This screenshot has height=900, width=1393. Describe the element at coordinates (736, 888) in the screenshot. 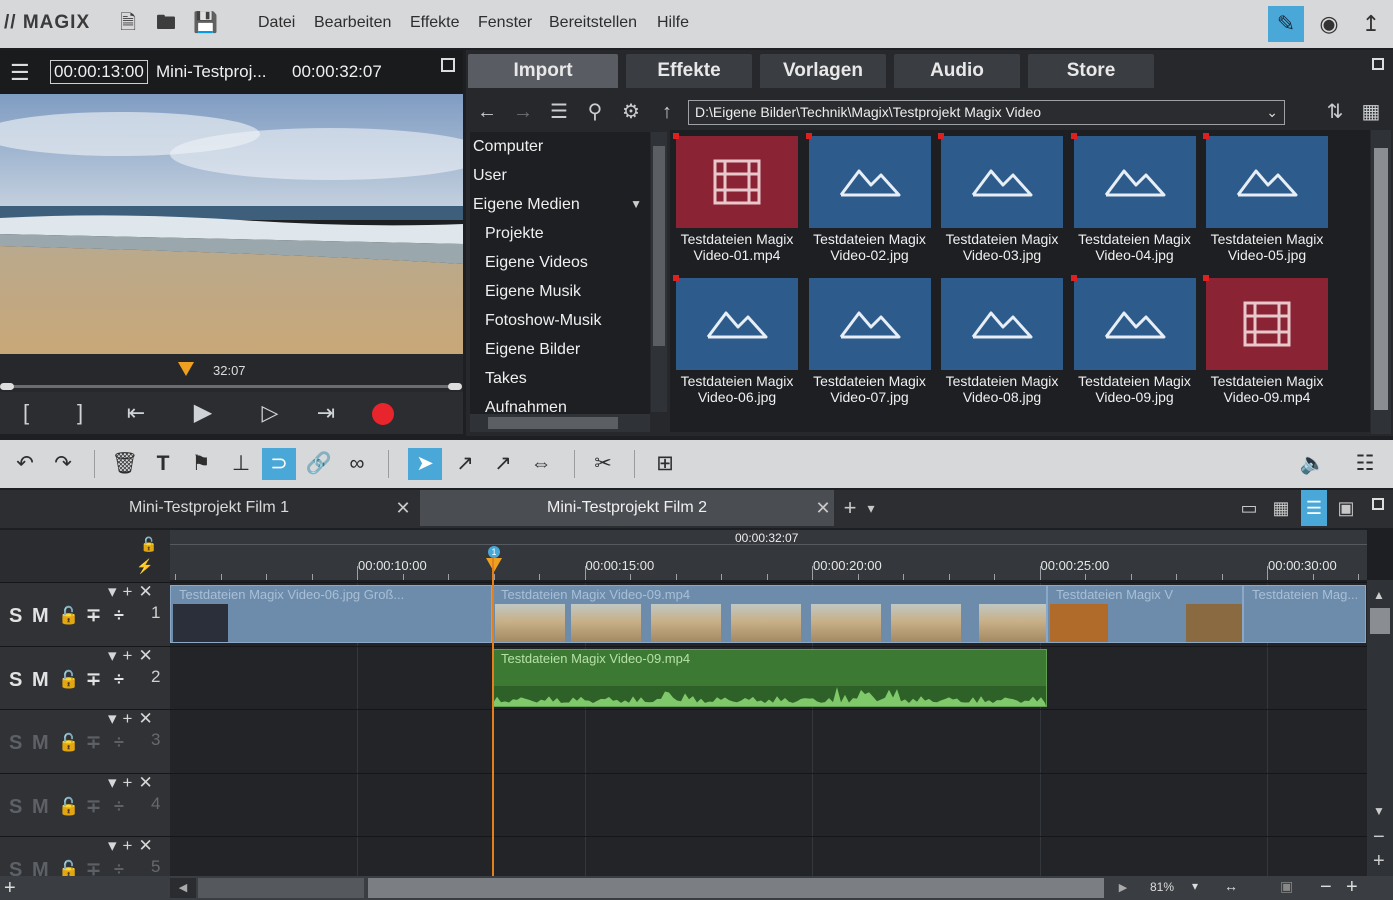

I see `horizontal-scroll-thumb` at that location.